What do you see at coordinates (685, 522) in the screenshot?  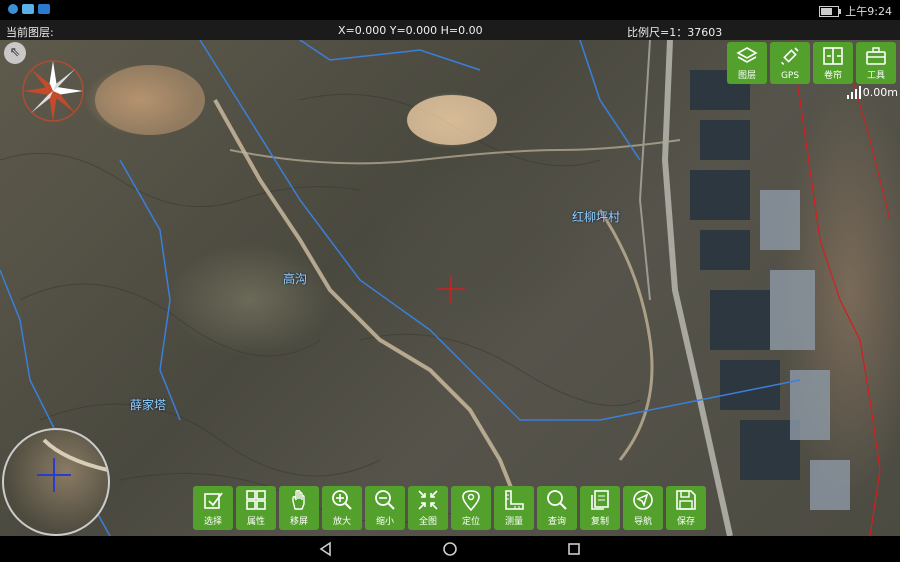 I see `save-label: 保存` at bounding box center [685, 522].